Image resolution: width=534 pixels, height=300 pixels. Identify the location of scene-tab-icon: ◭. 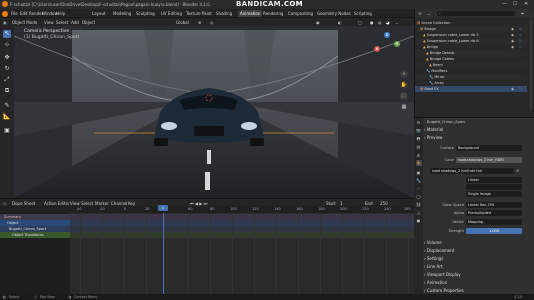
(419, 155).